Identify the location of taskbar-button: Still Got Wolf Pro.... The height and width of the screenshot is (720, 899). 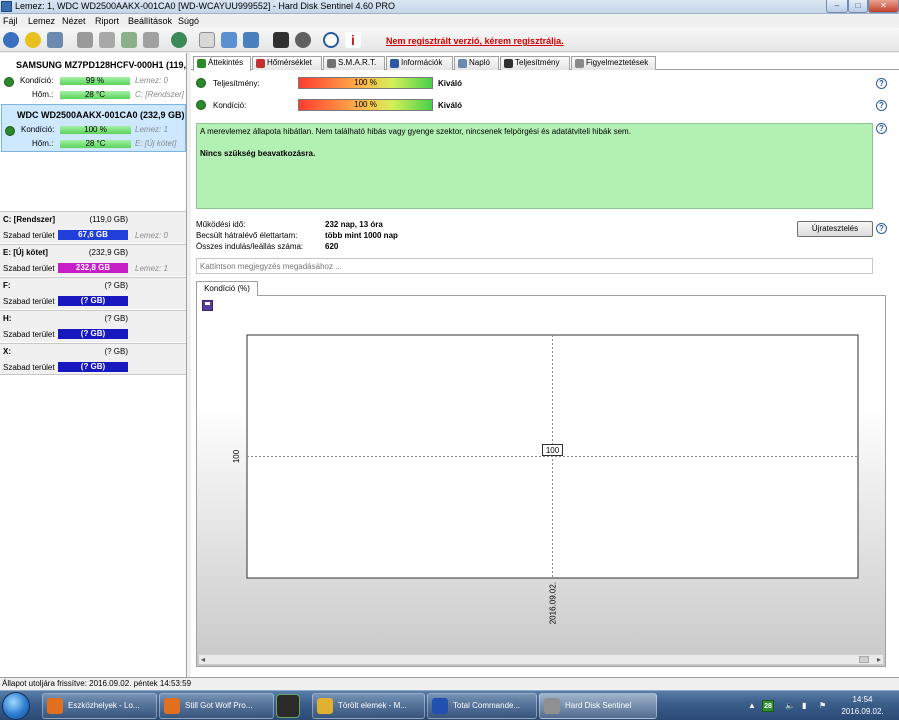
(216, 706).